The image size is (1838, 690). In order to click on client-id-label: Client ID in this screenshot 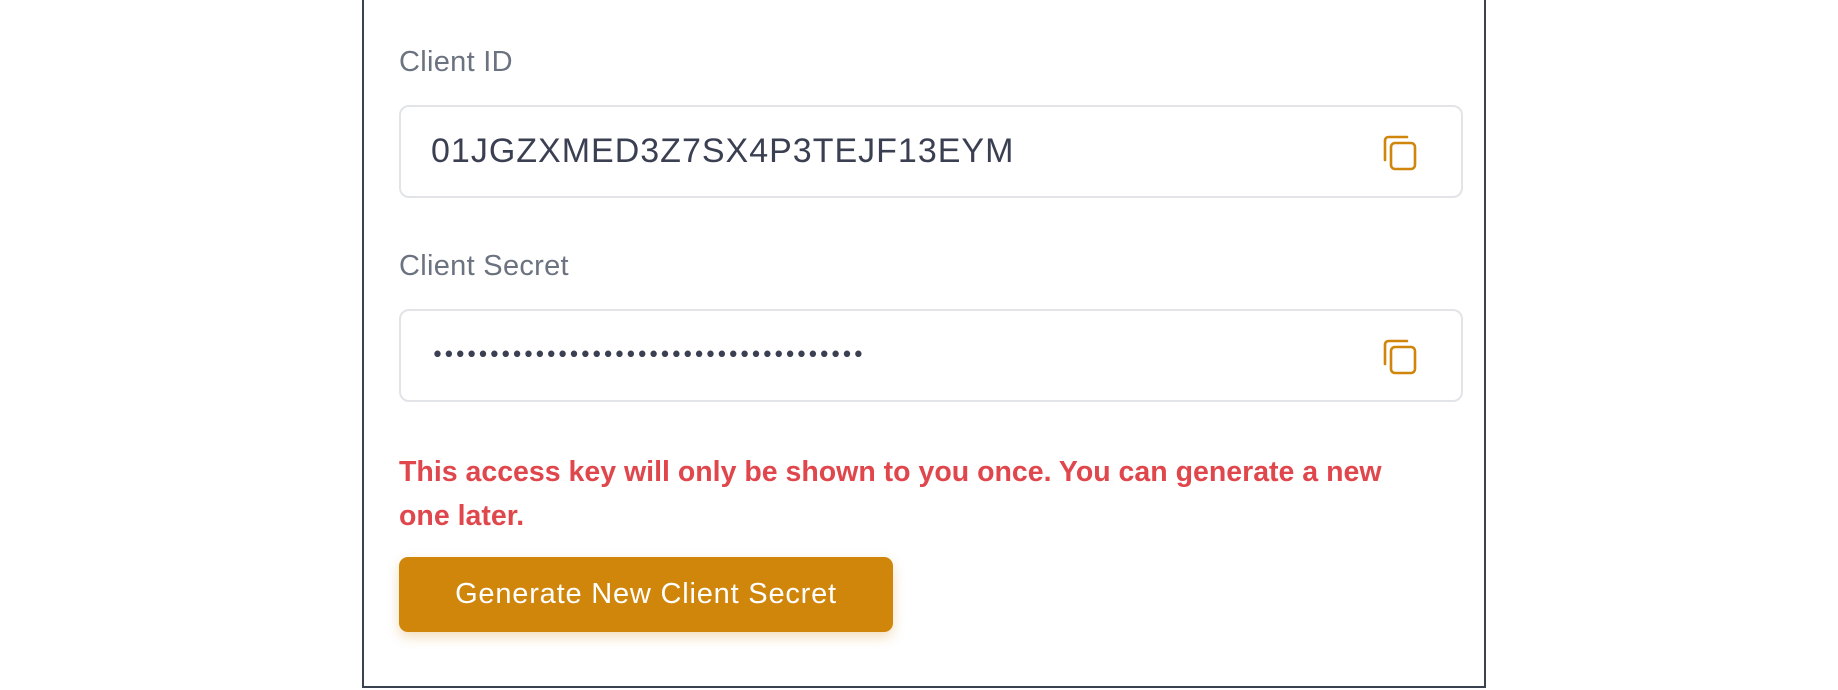, I will do `click(456, 62)`.